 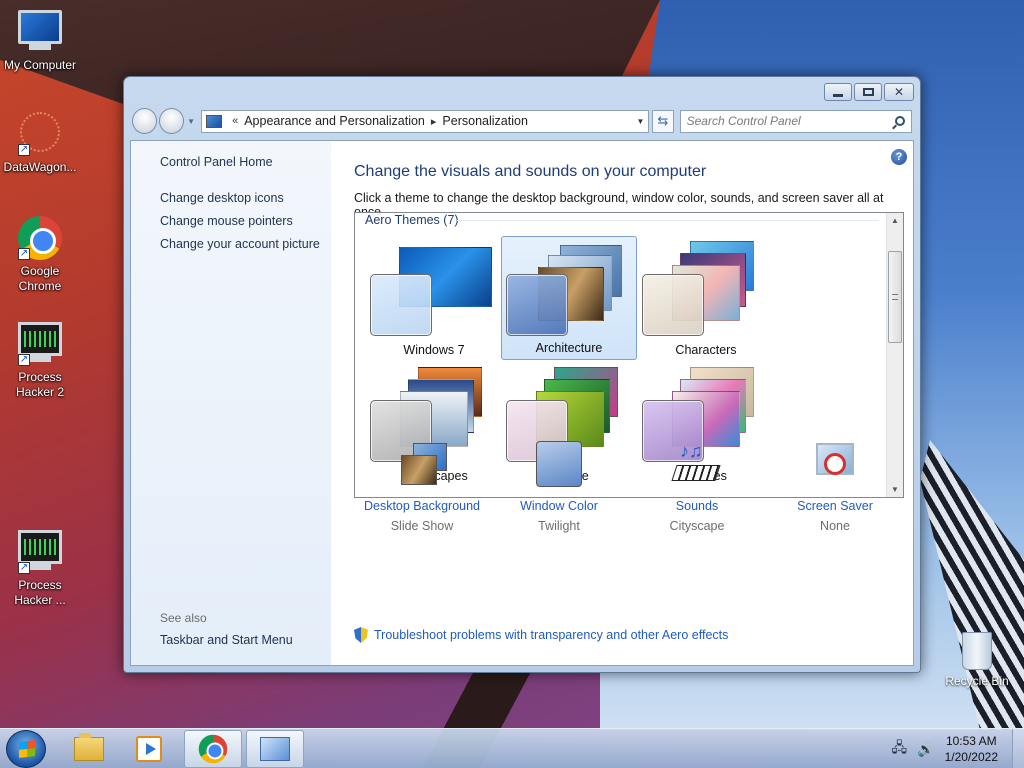 I want to click on back-button, so click(x=145, y=121).